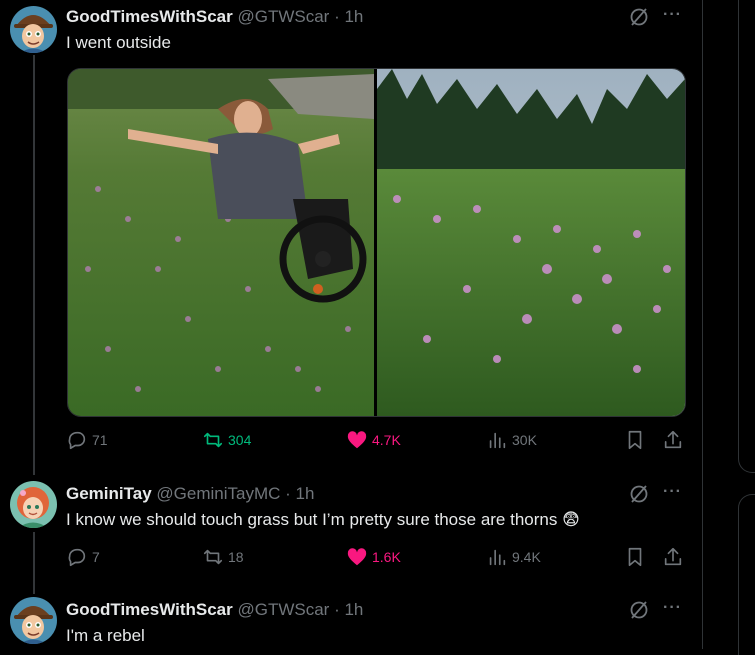 This screenshot has width=755, height=655. I want to click on retweet-button: 304, so click(226, 440).